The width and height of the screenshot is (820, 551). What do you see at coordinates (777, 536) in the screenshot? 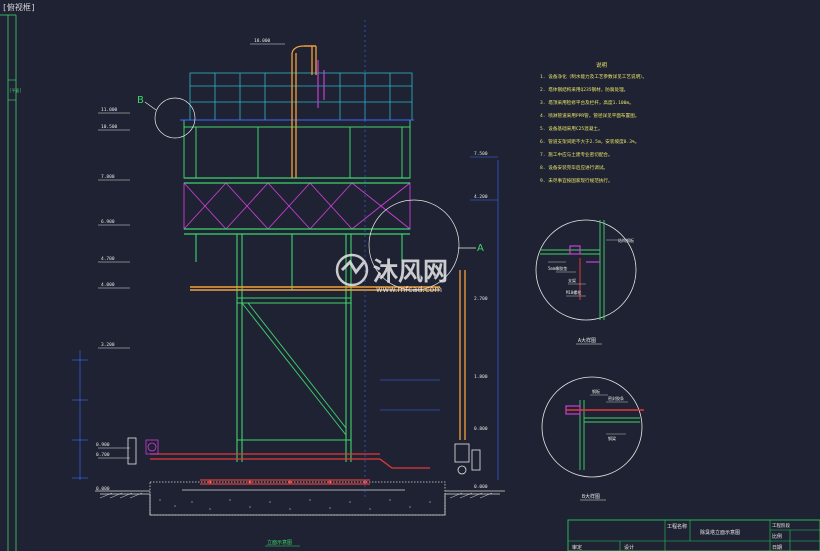
I see `scale-label: 比例` at bounding box center [777, 536].